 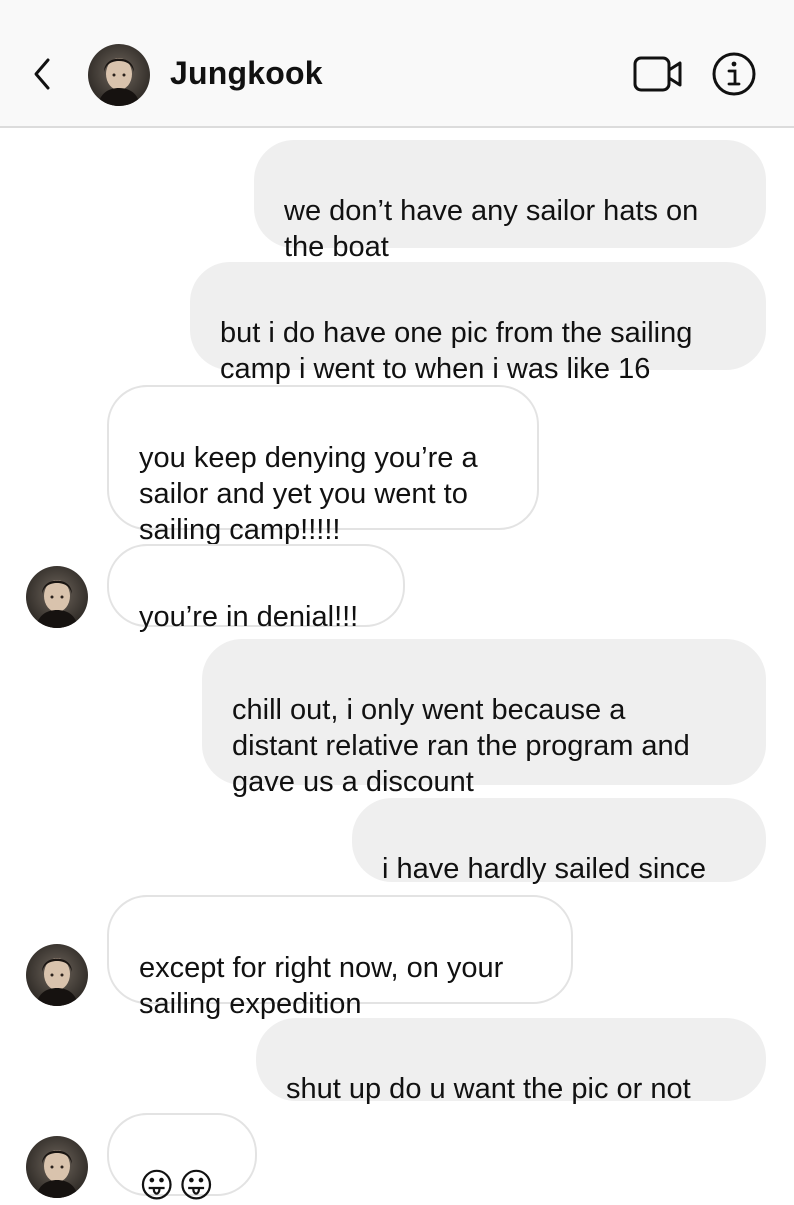 I want to click on back-button, so click(x=42, y=74).